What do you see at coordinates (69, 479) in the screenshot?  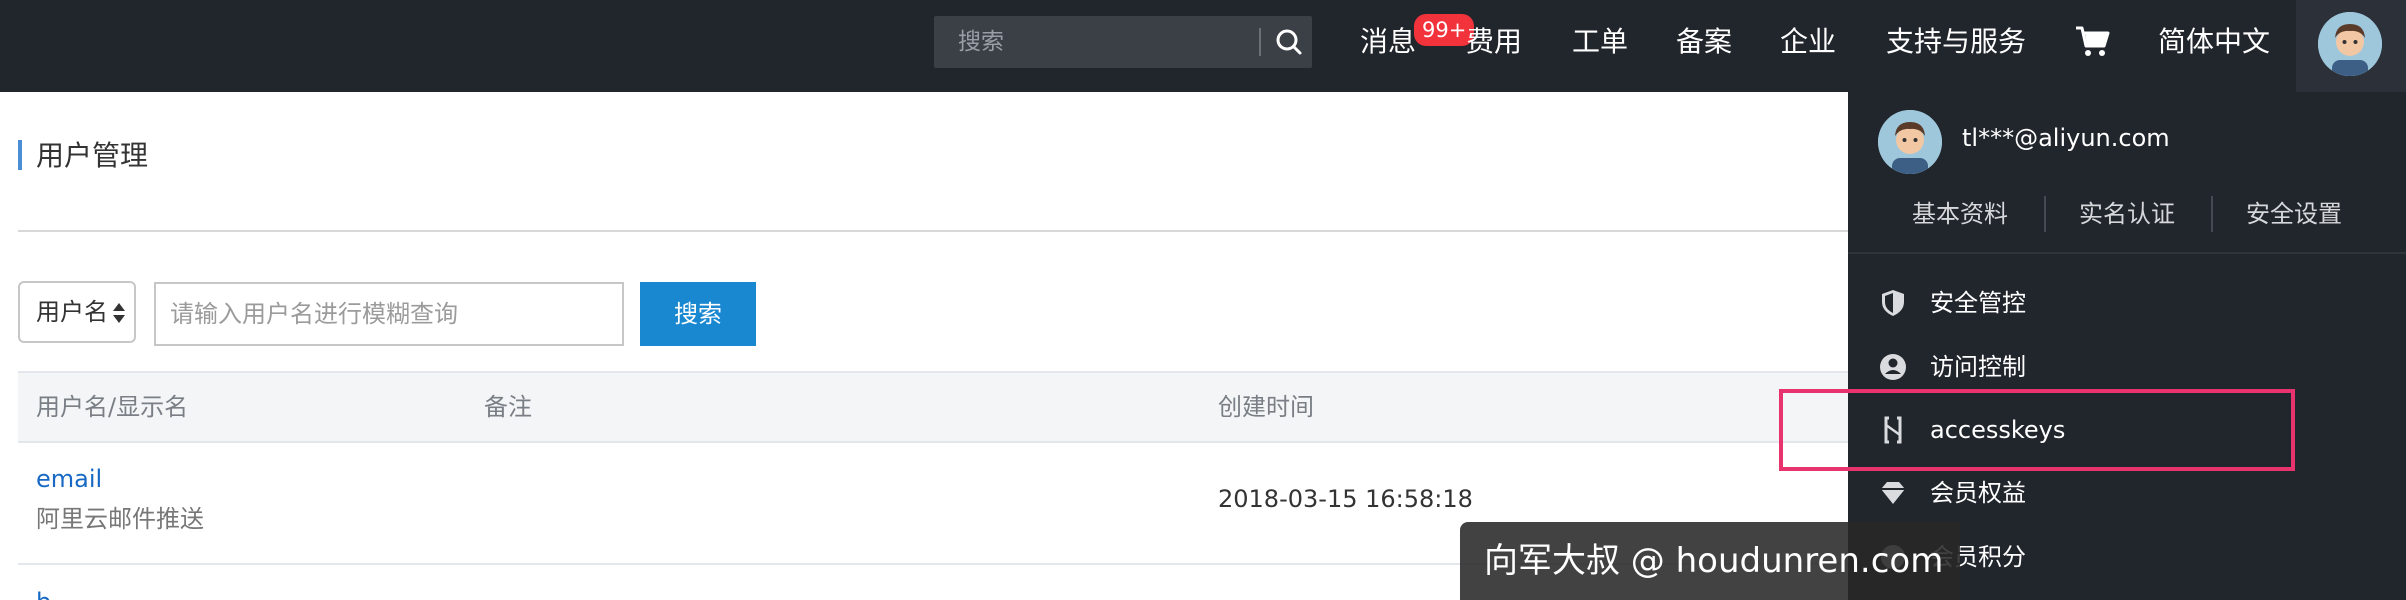 I see `user-name-link: email` at bounding box center [69, 479].